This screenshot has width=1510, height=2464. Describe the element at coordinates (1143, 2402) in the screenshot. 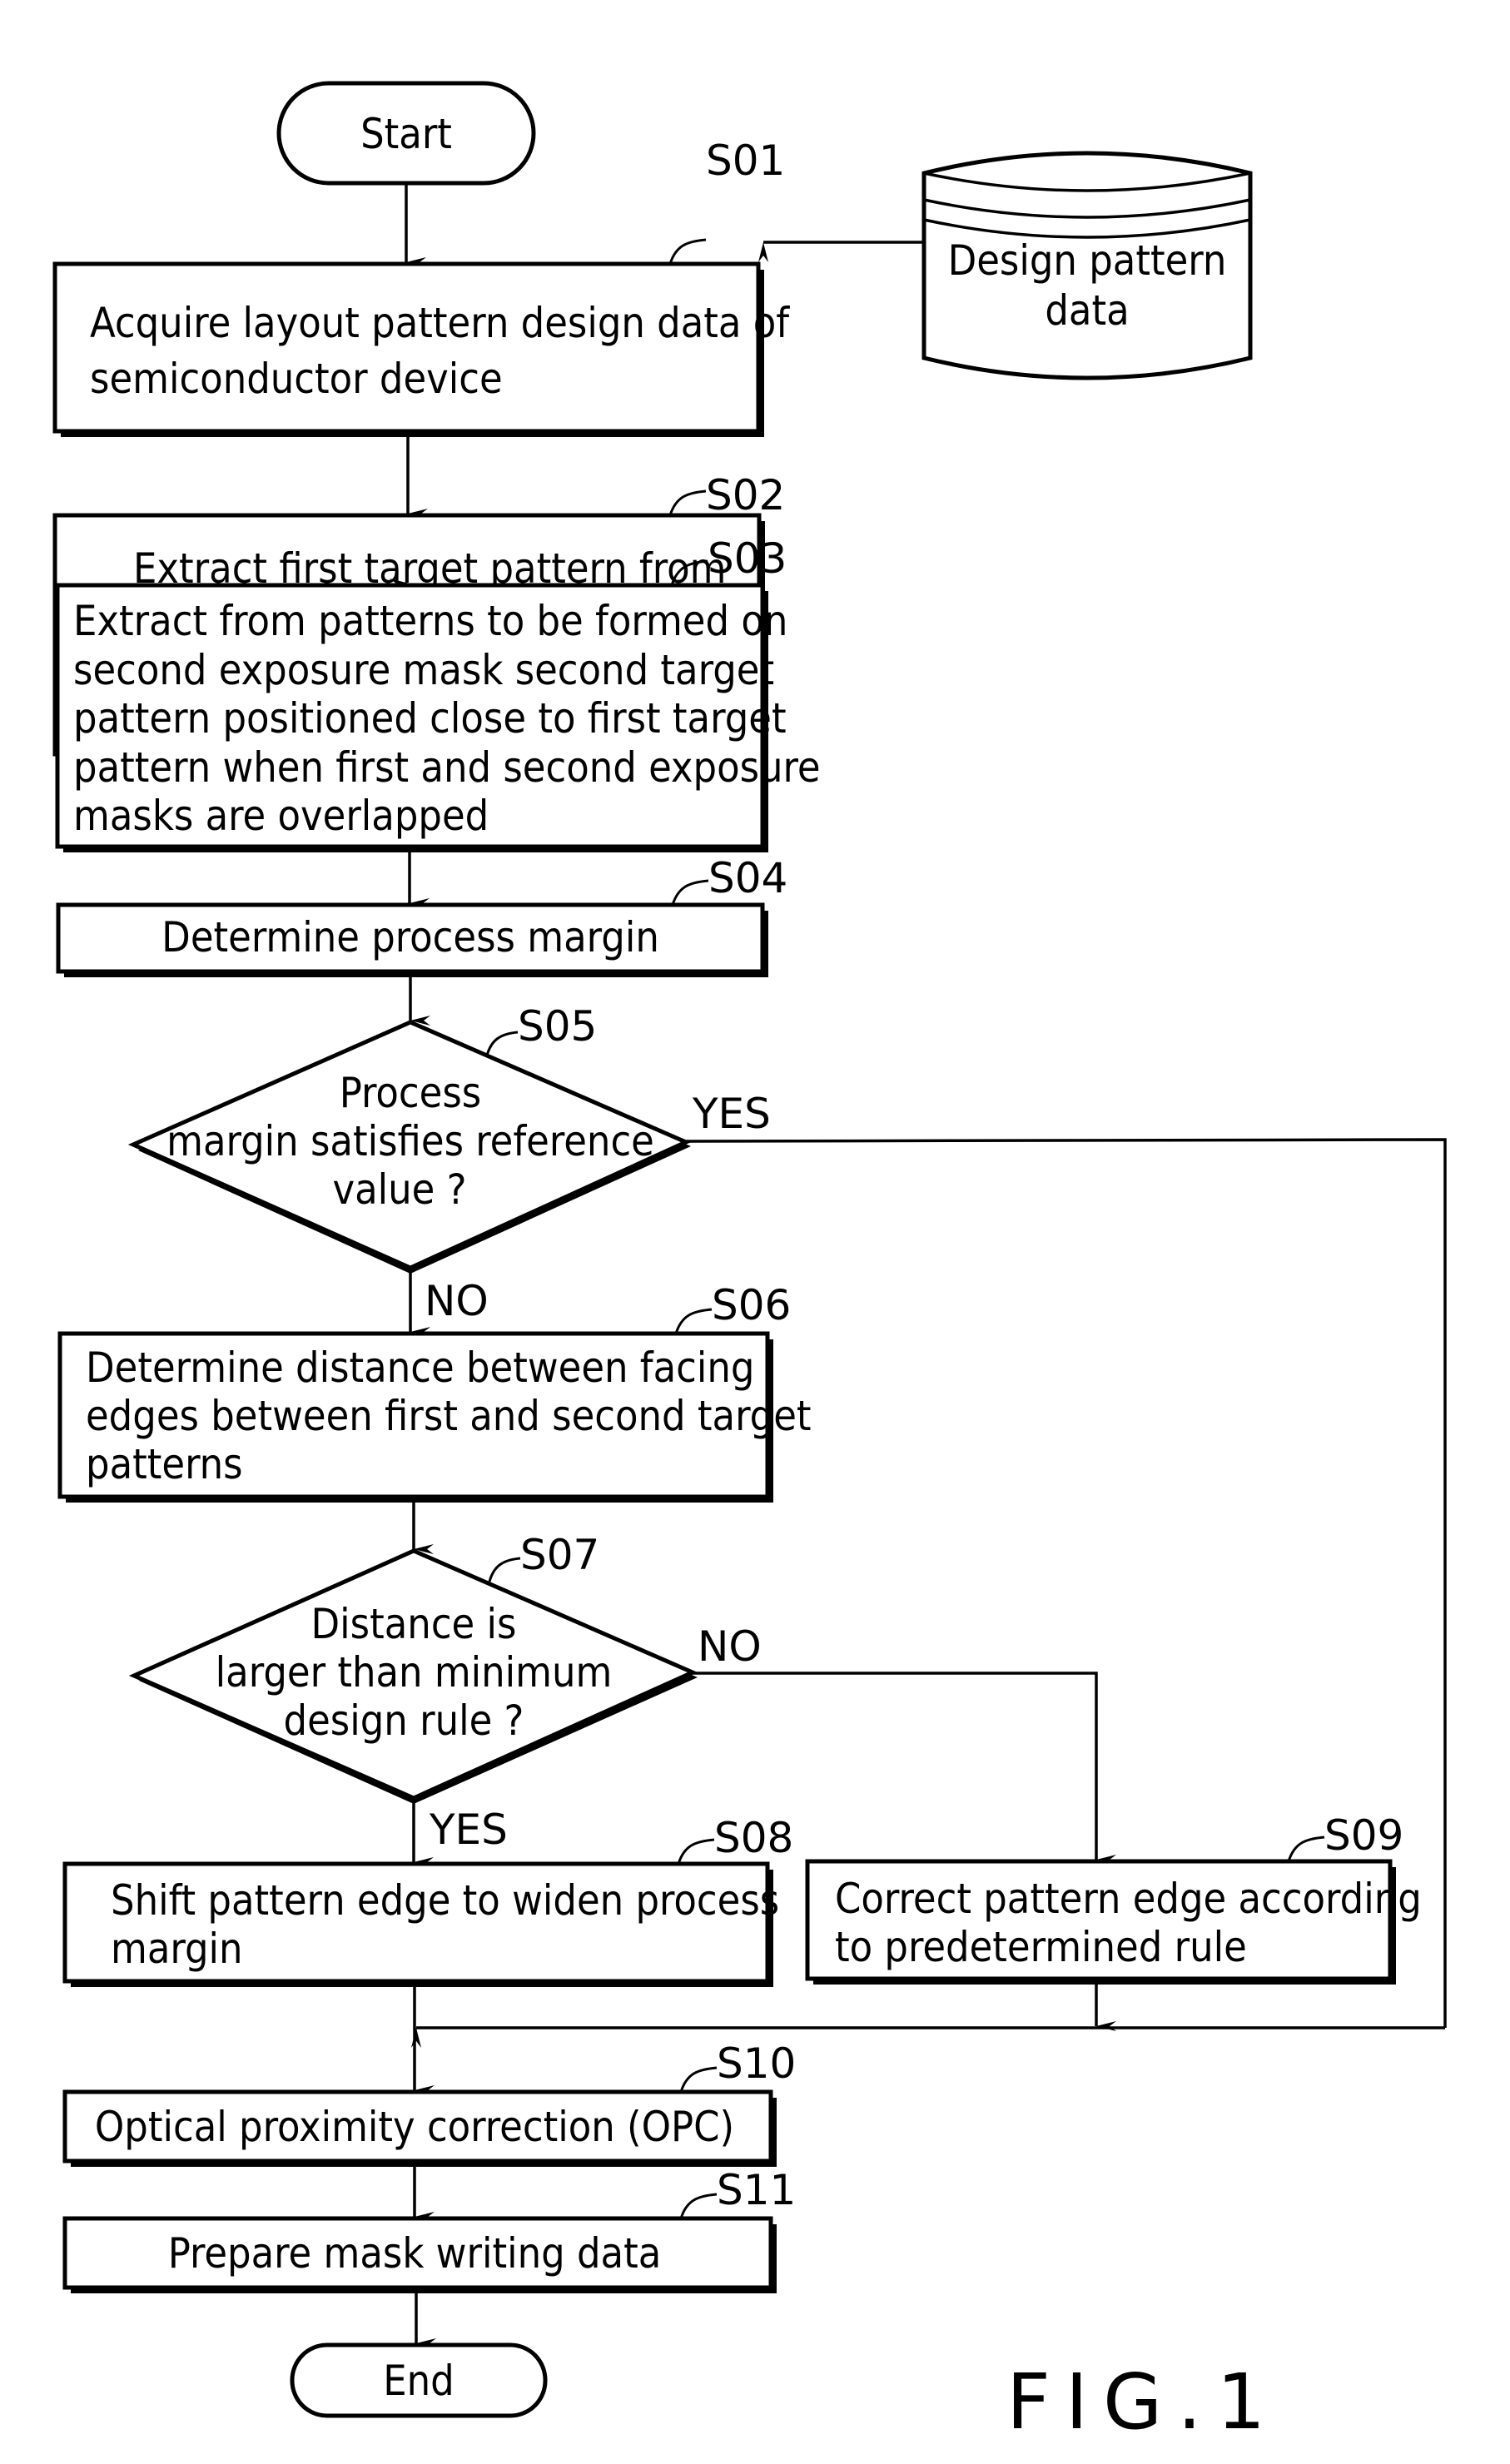

I see `figure-label: FIG.1` at that location.